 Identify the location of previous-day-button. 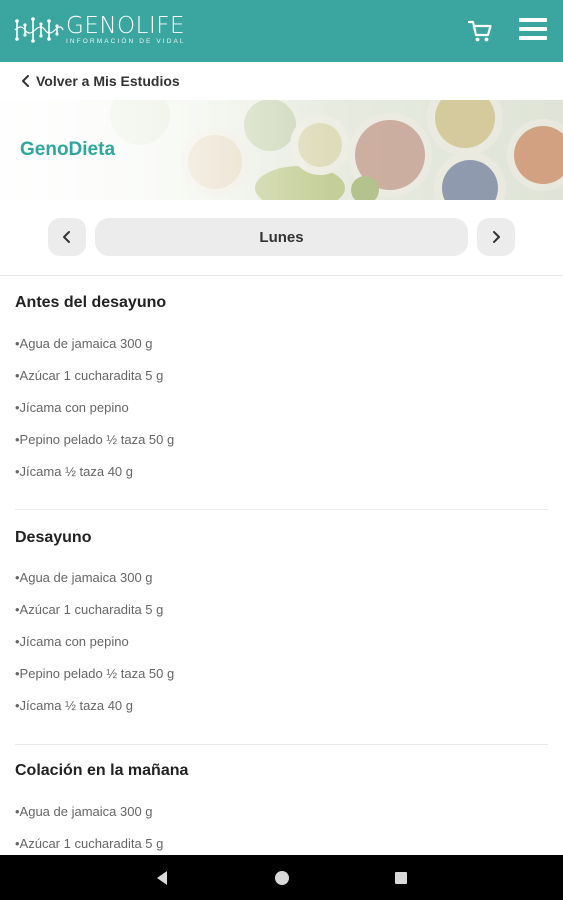
(67, 237).